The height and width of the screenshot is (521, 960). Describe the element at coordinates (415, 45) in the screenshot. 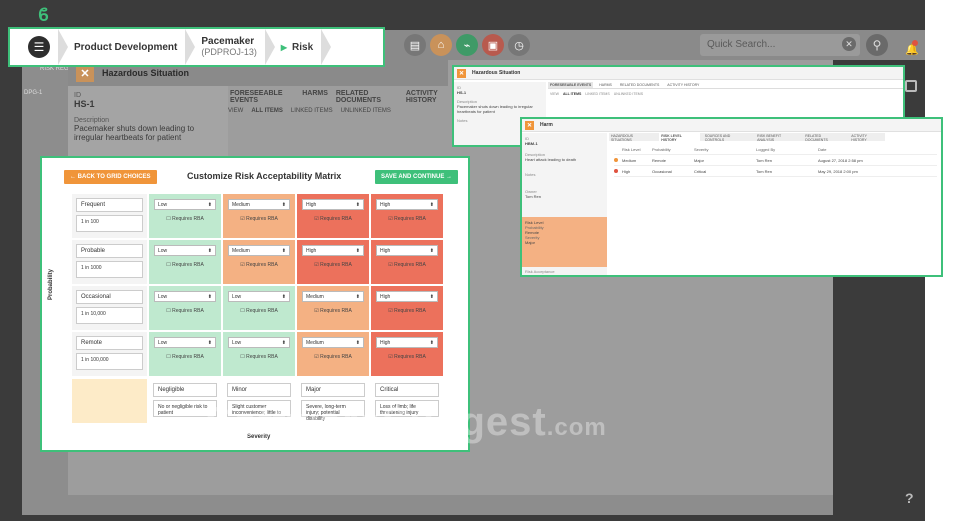

I see `document-icon: ▤` at that location.